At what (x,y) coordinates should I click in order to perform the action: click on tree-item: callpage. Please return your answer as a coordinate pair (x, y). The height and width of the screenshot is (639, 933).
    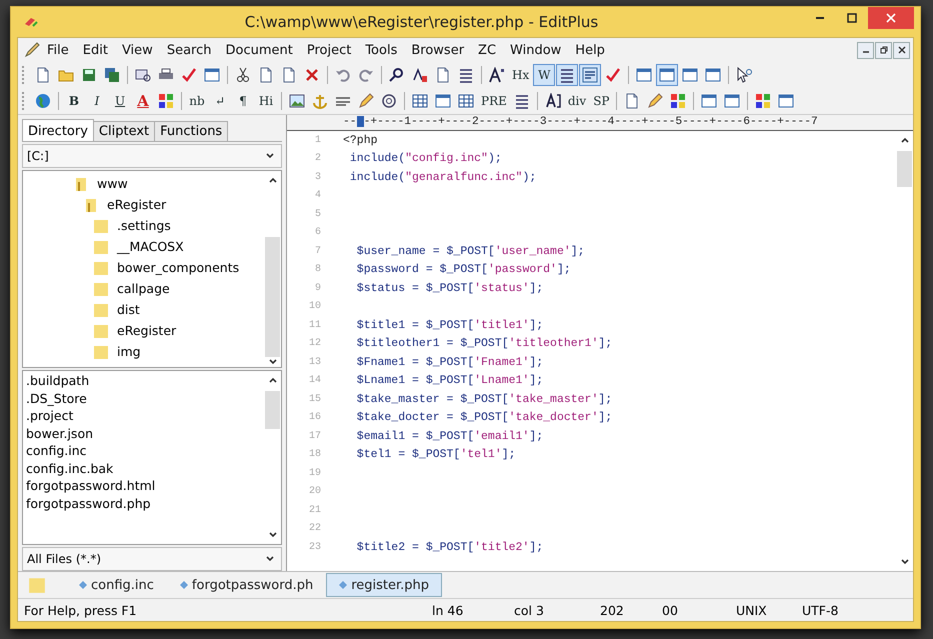
    Looking at the image, I should click on (143, 288).